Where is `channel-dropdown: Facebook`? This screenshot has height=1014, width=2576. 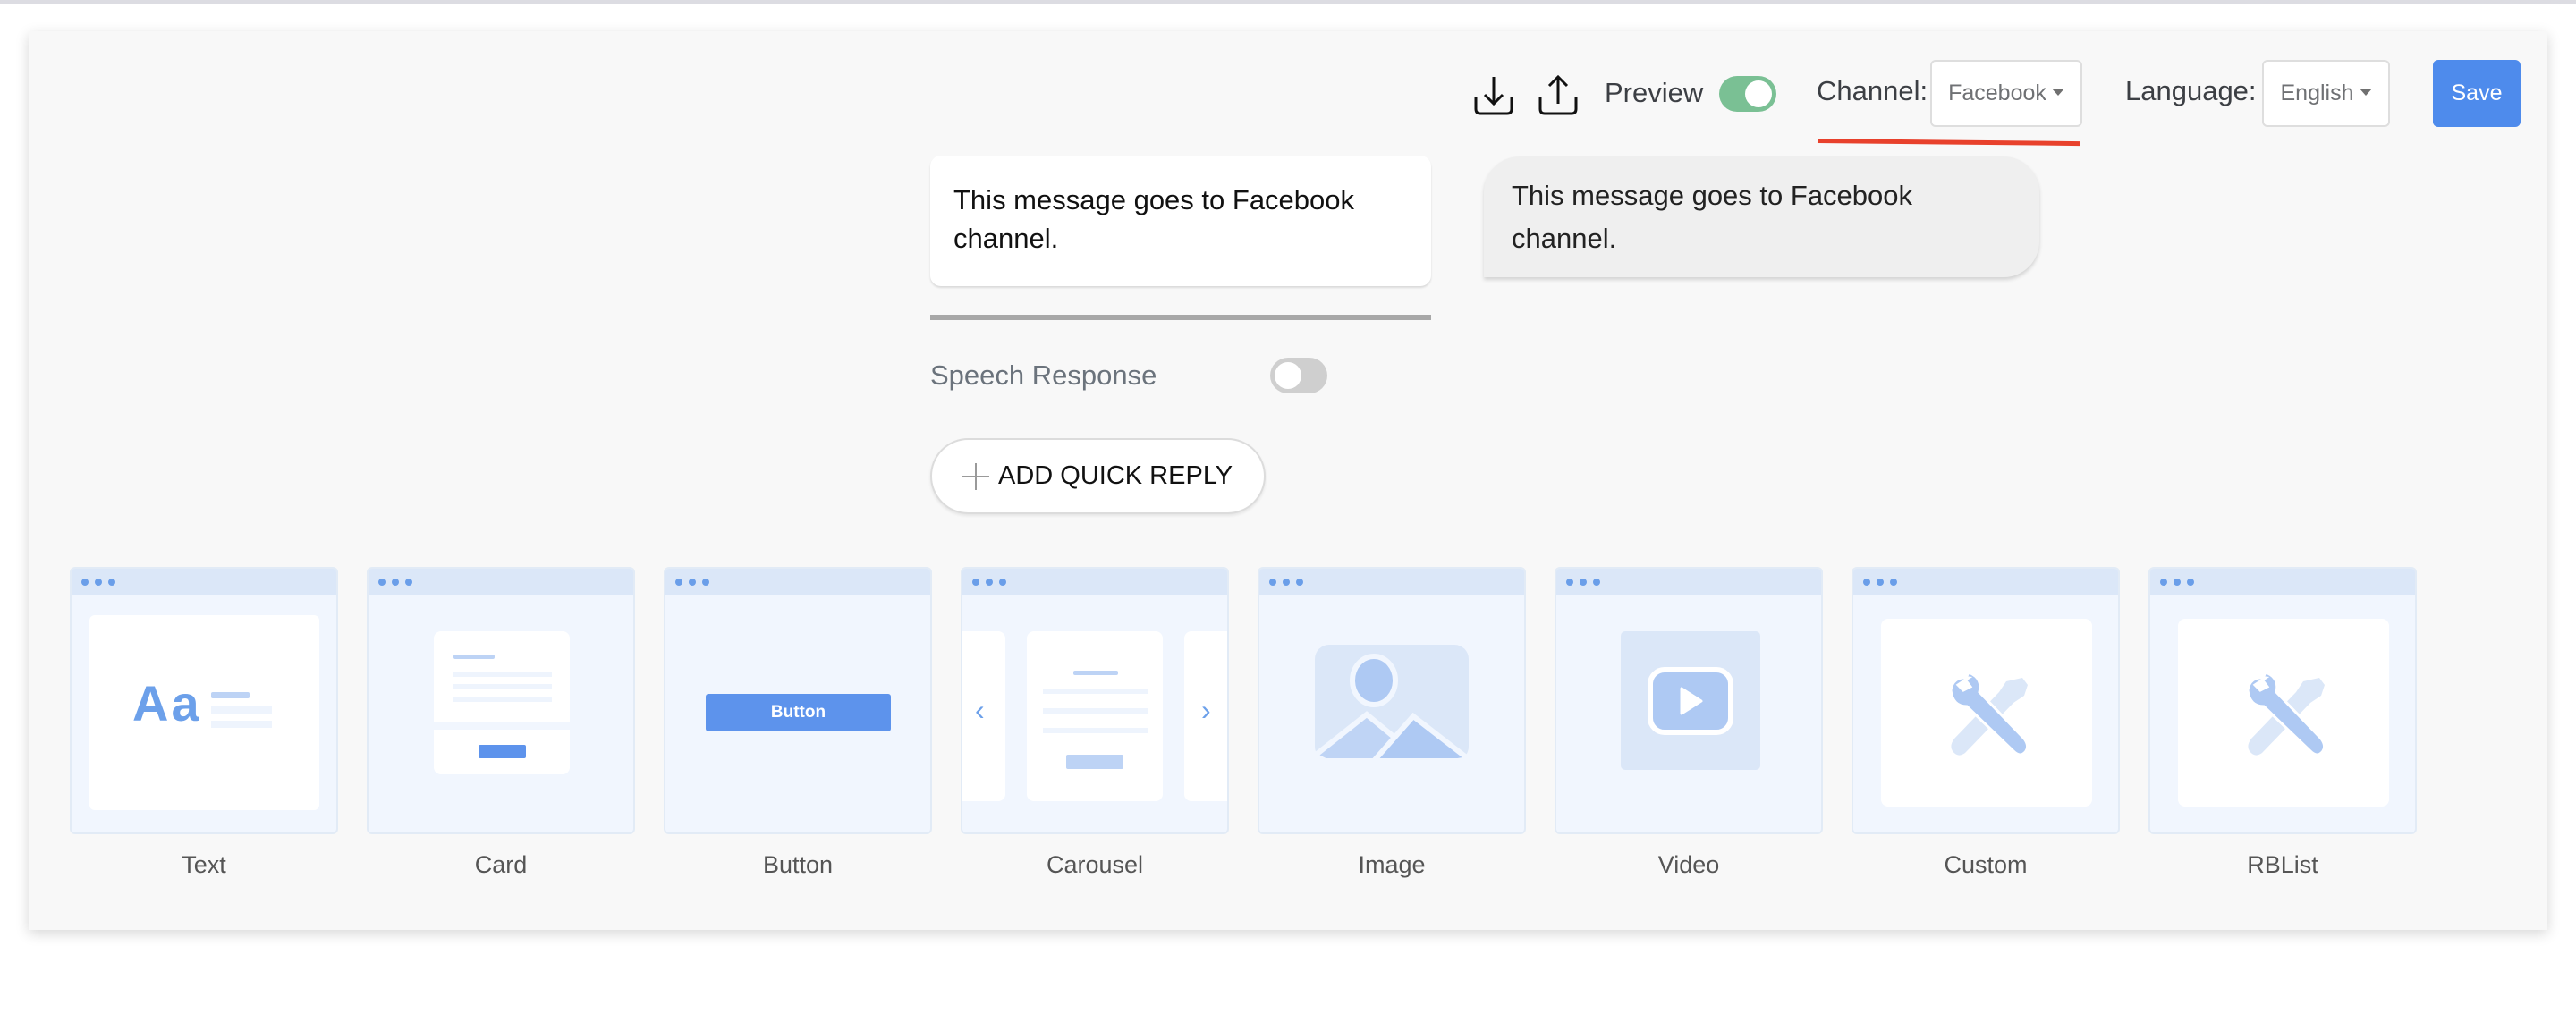
channel-dropdown: Facebook is located at coordinates (2006, 93).